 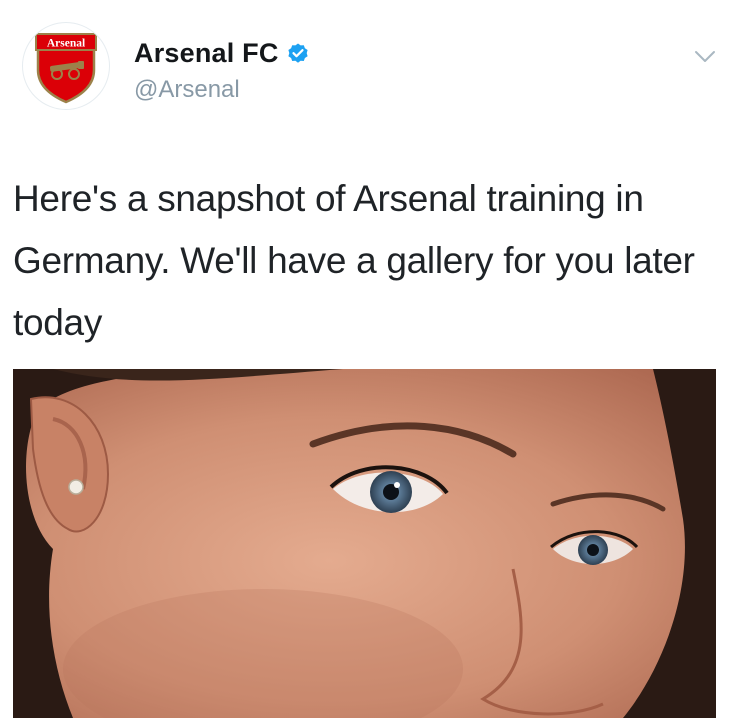 I want to click on crest-logo-text: Arsenal, so click(x=66, y=44).